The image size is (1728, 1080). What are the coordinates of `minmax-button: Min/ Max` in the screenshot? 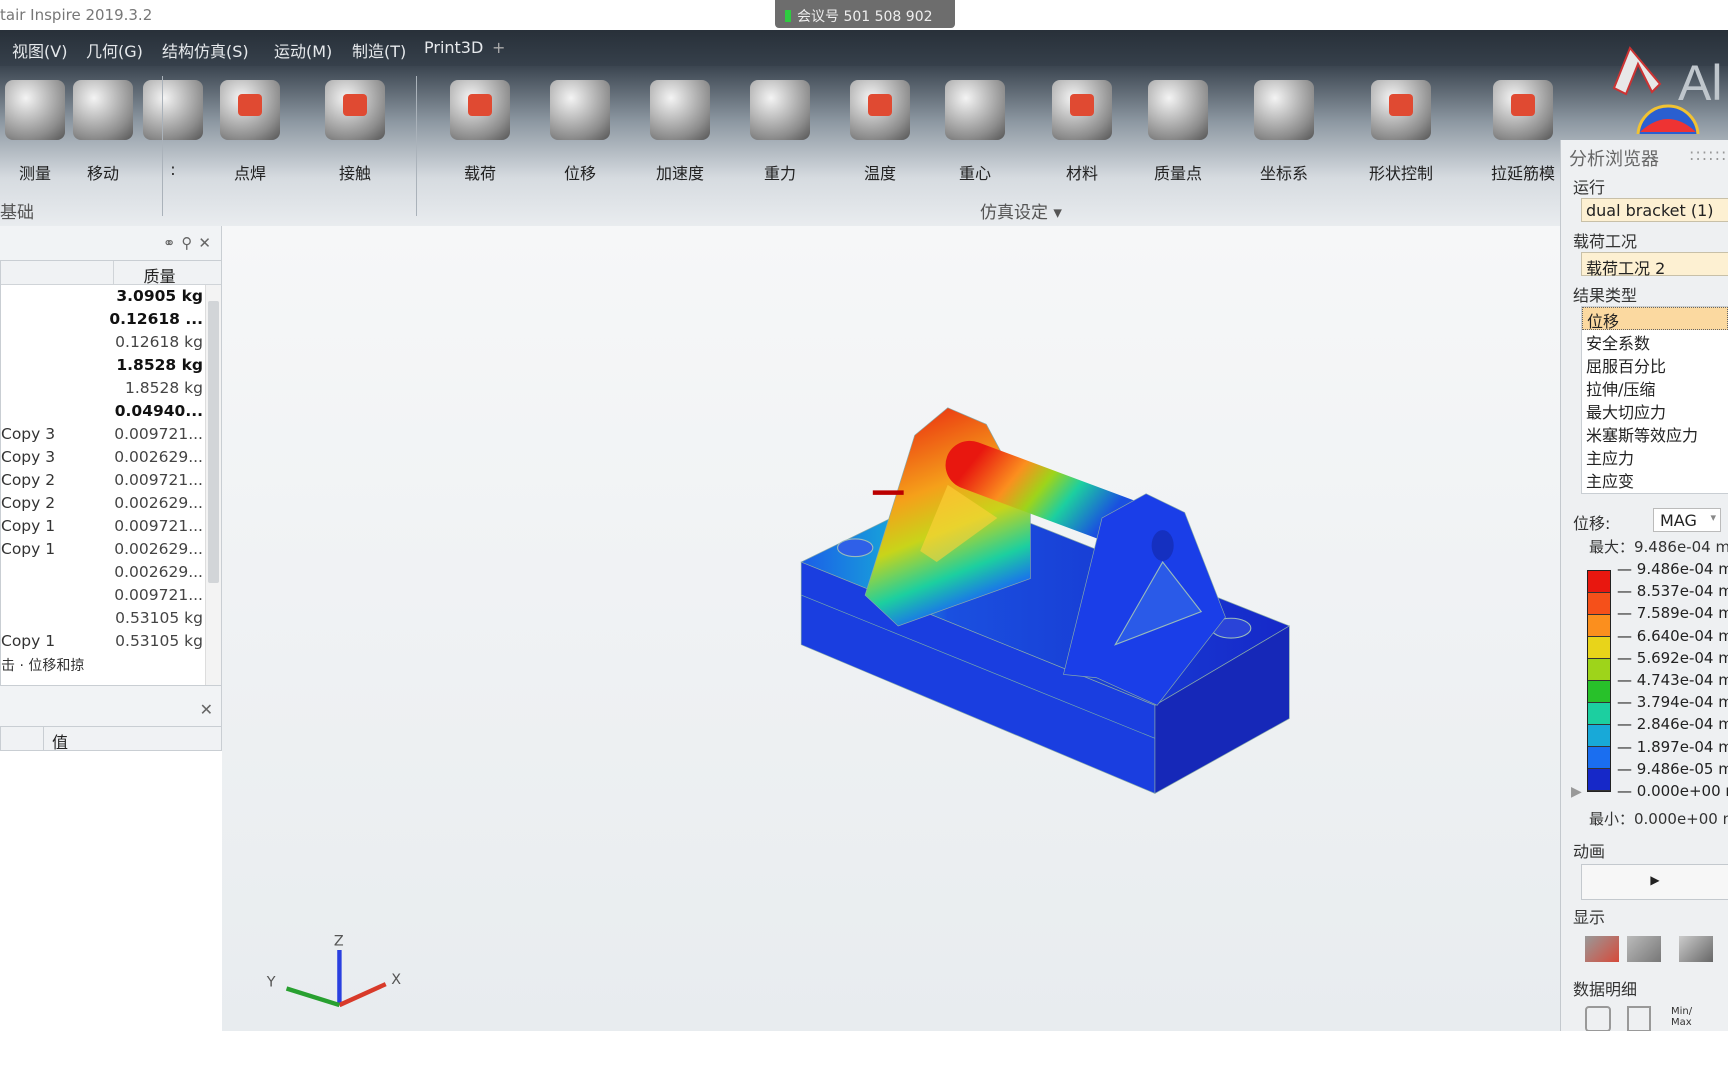 It's located at (1683, 1017).